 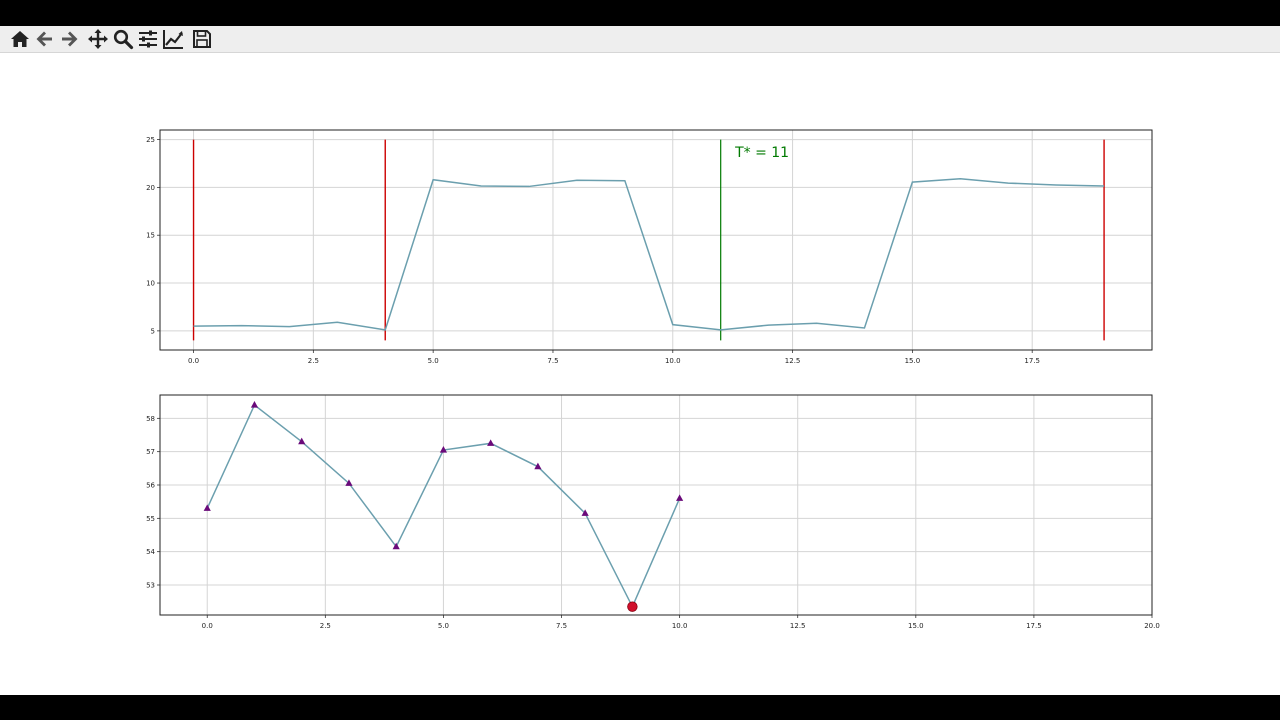 I want to click on y-tick-label: 54, so click(x=150, y=552).